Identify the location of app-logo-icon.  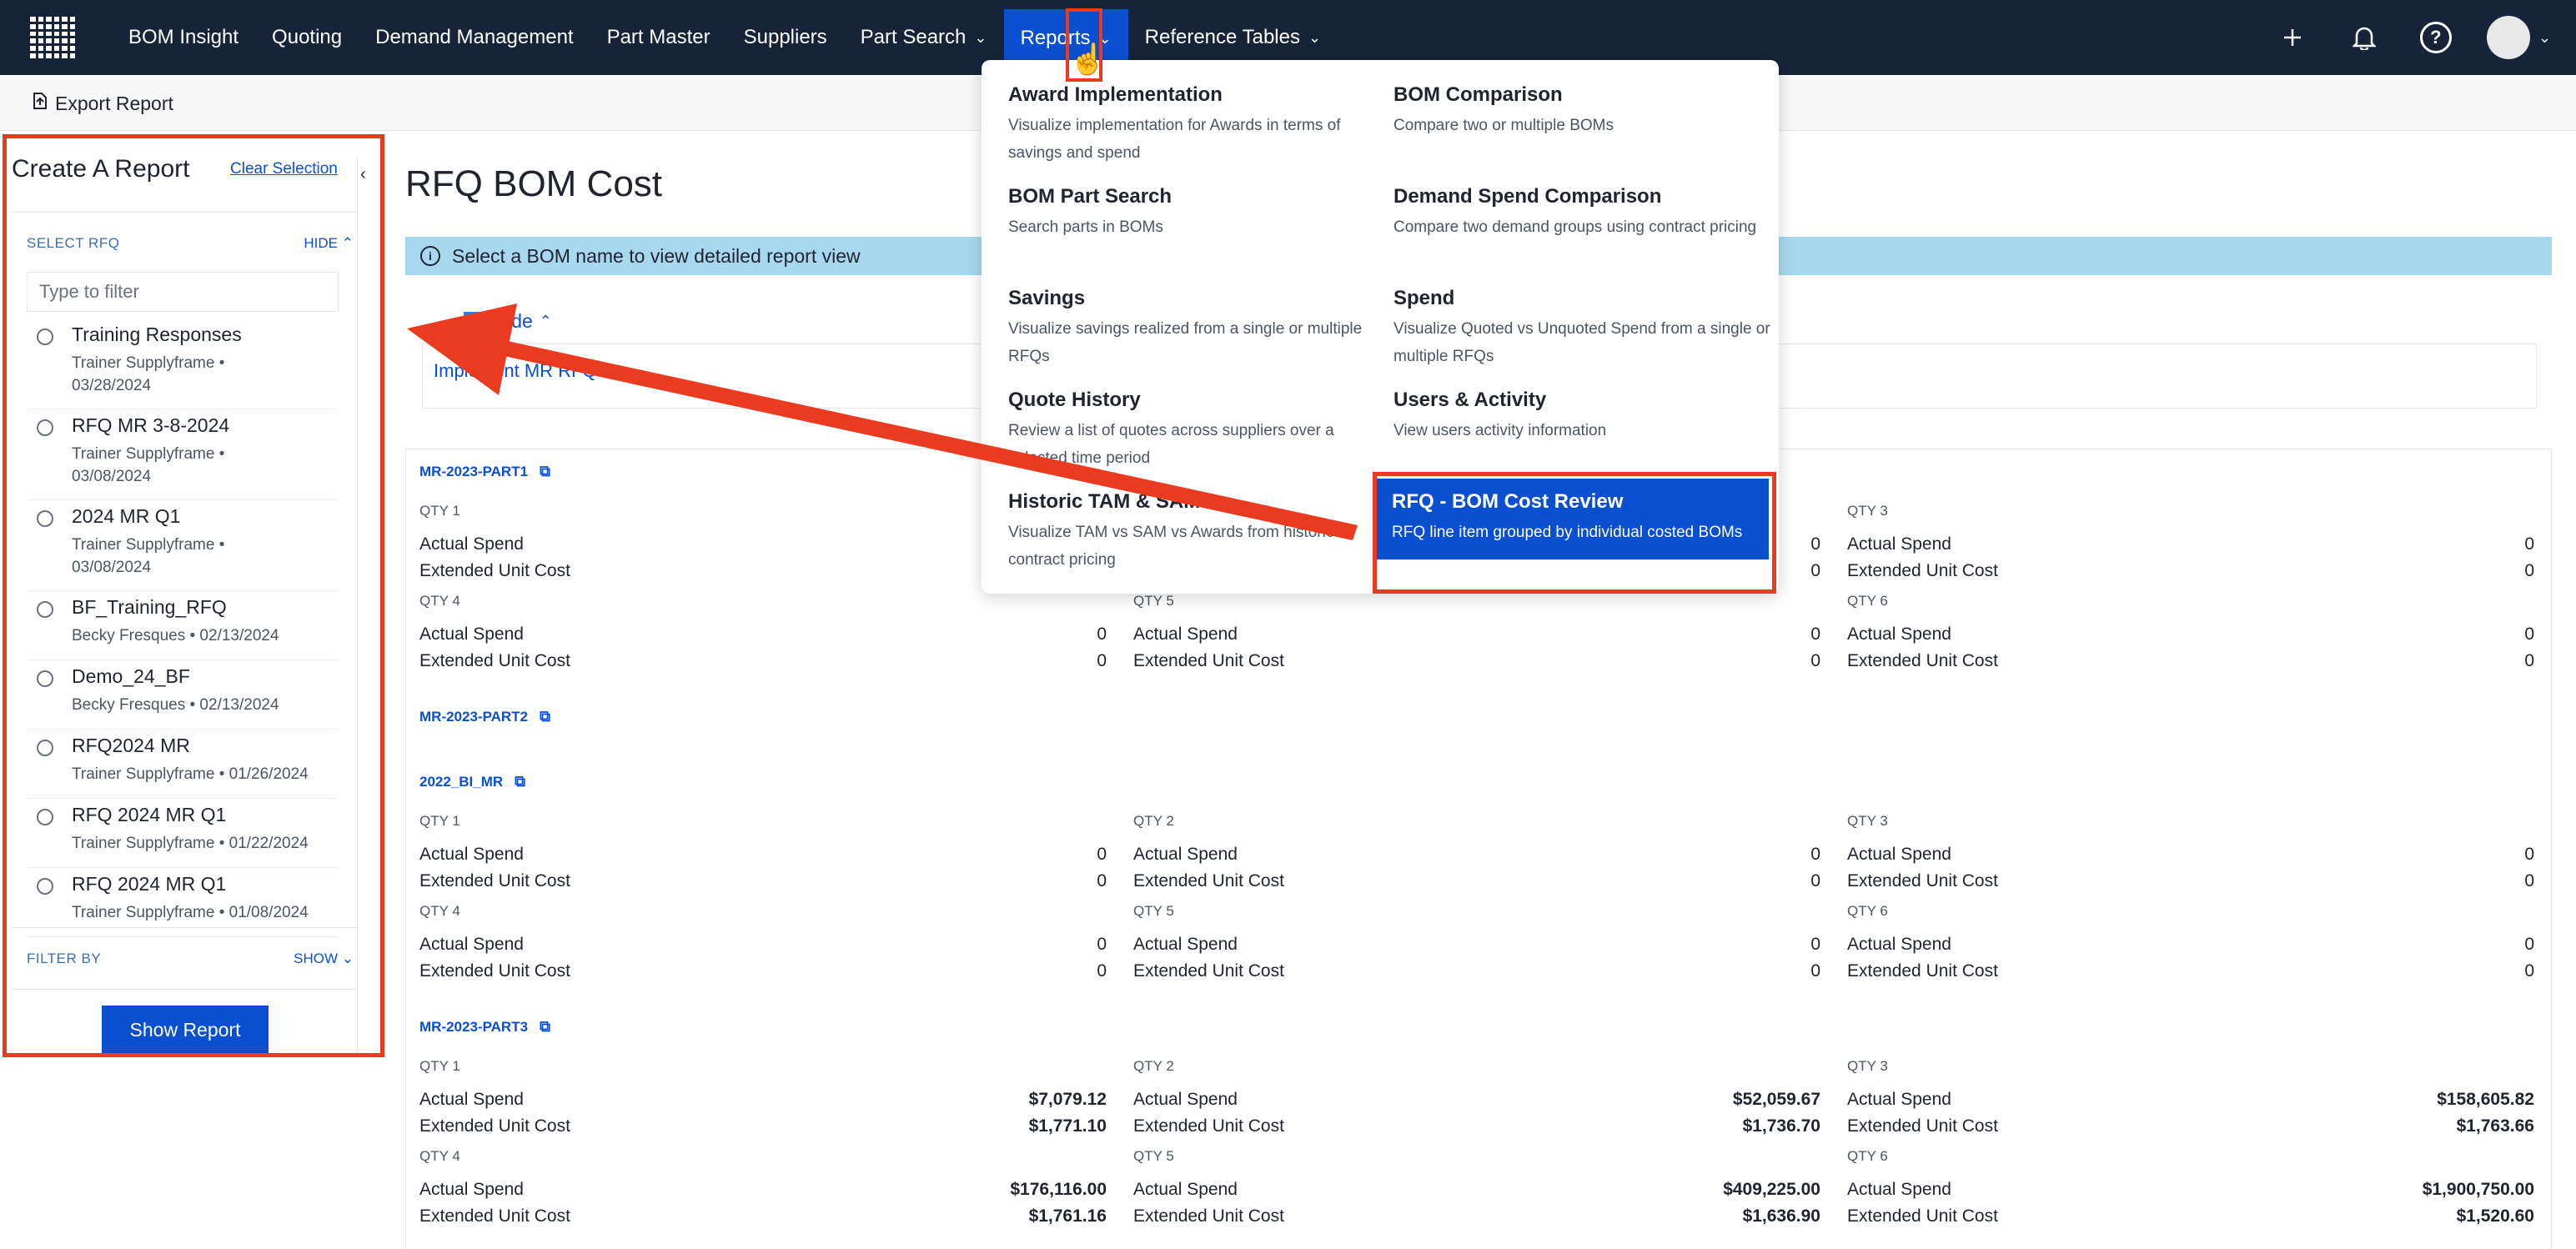
(52, 38).